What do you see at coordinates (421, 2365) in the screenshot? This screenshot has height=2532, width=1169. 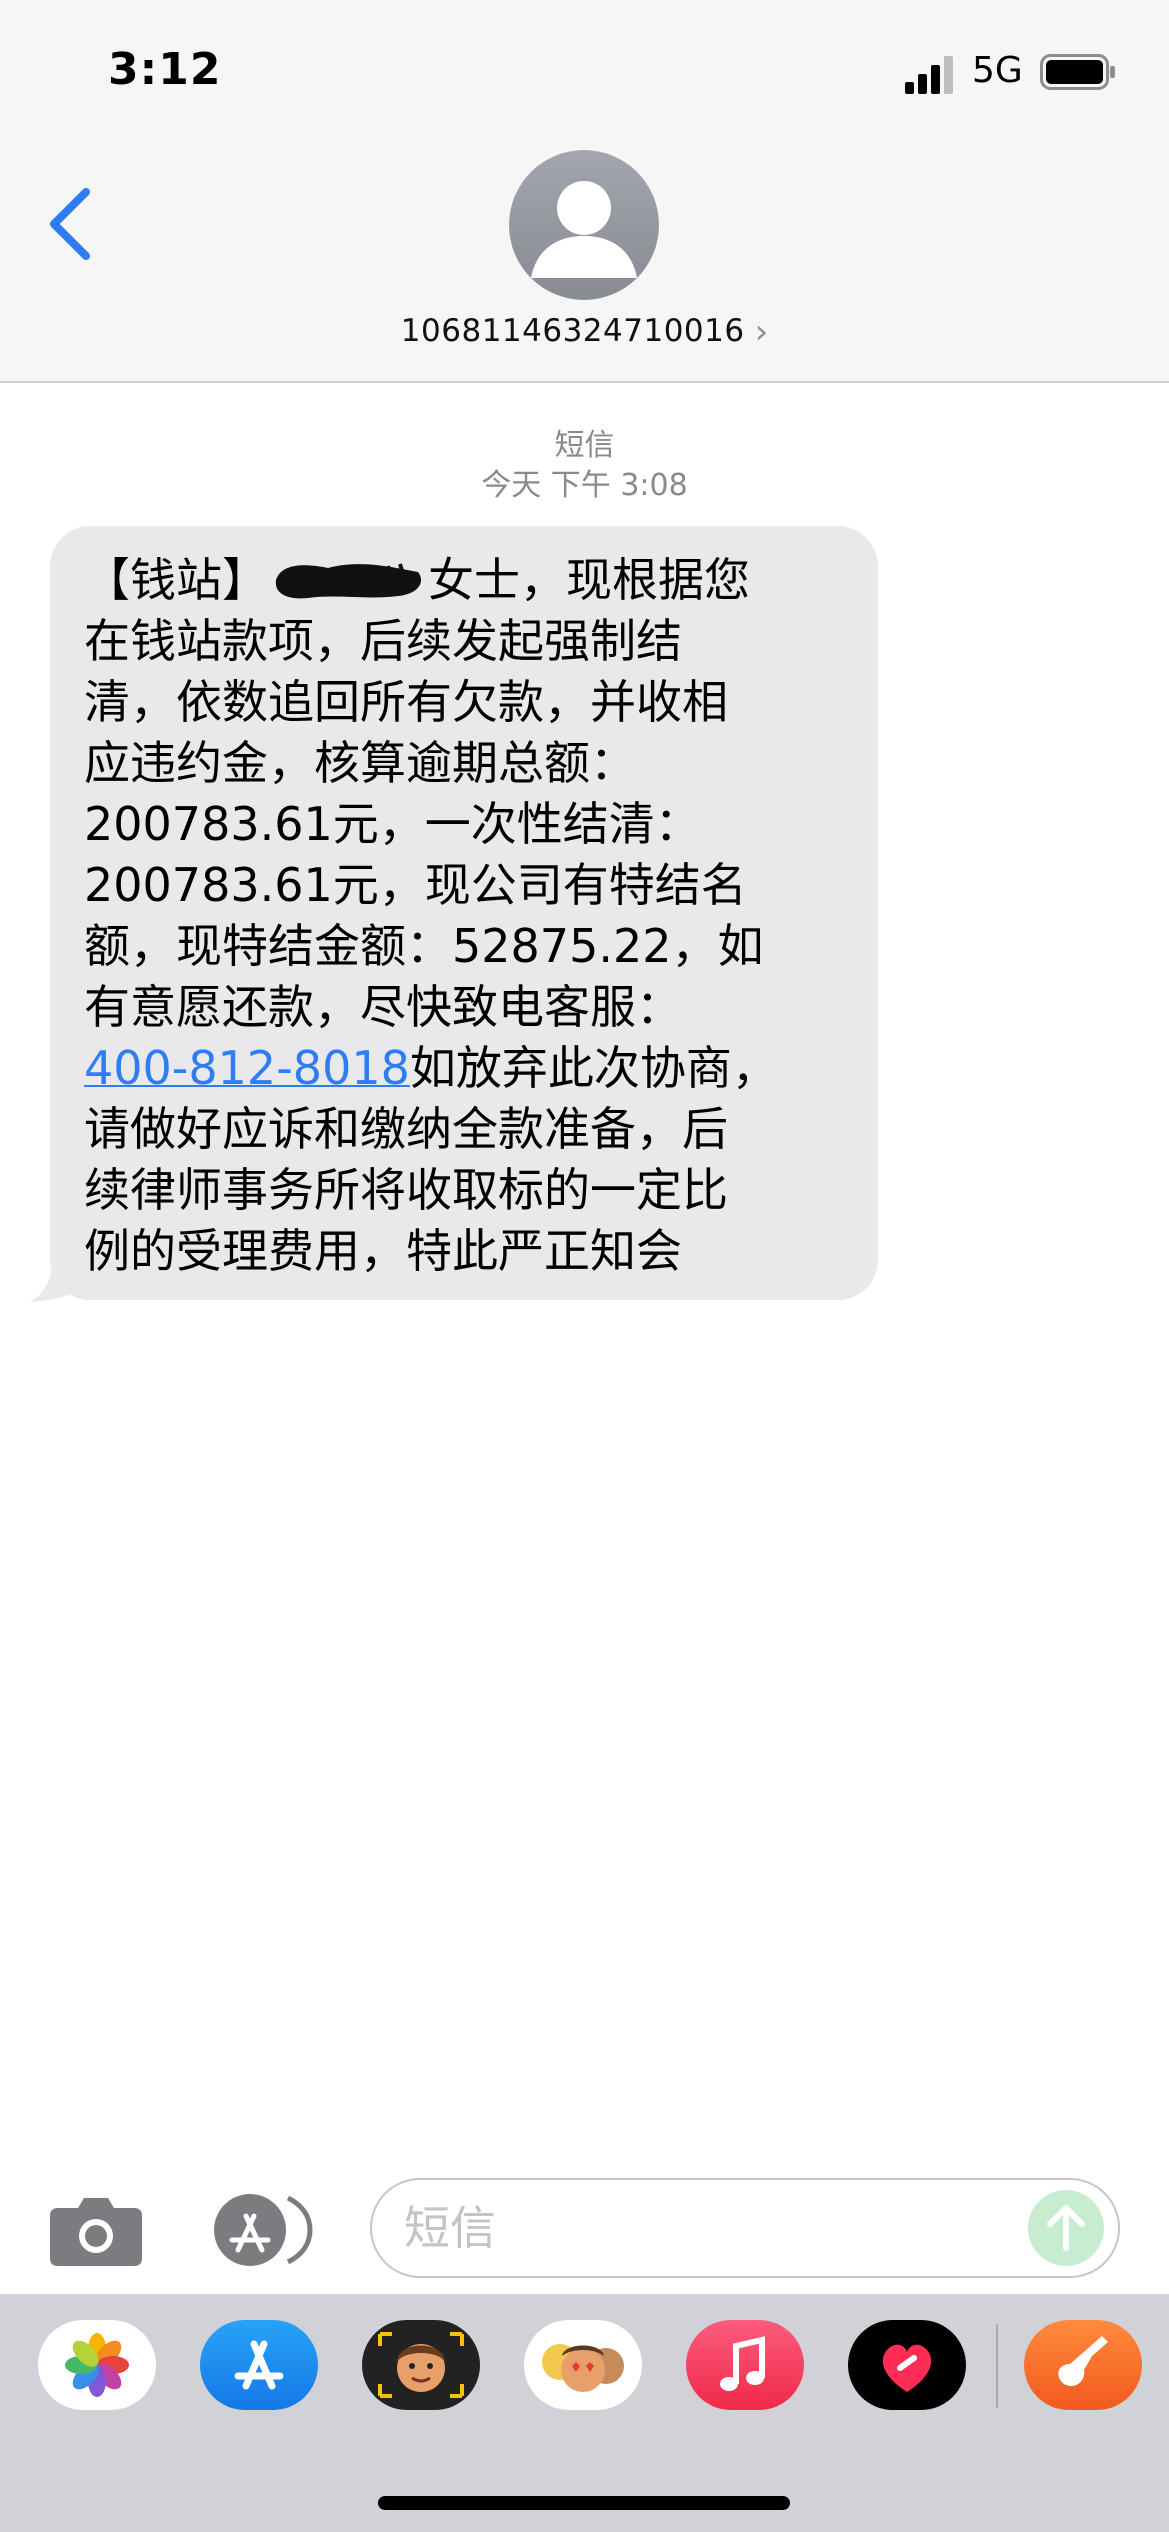 I see `memoji-icon` at bounding box center [421, 2365].